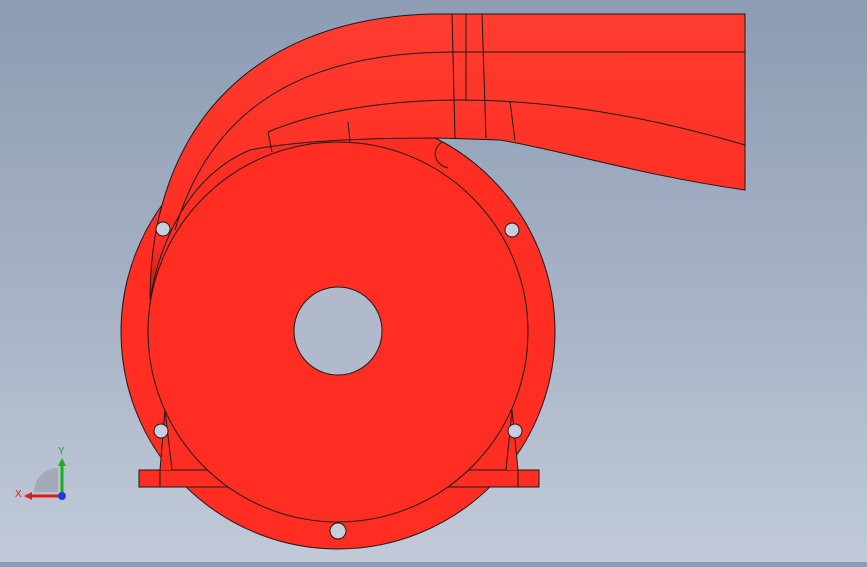 Image resolution: width=867 pixels, height=567 pixels. Describe the element at coordinates (62, 496) in the screenshot. I see `z-axis-dot-icon` at that location.